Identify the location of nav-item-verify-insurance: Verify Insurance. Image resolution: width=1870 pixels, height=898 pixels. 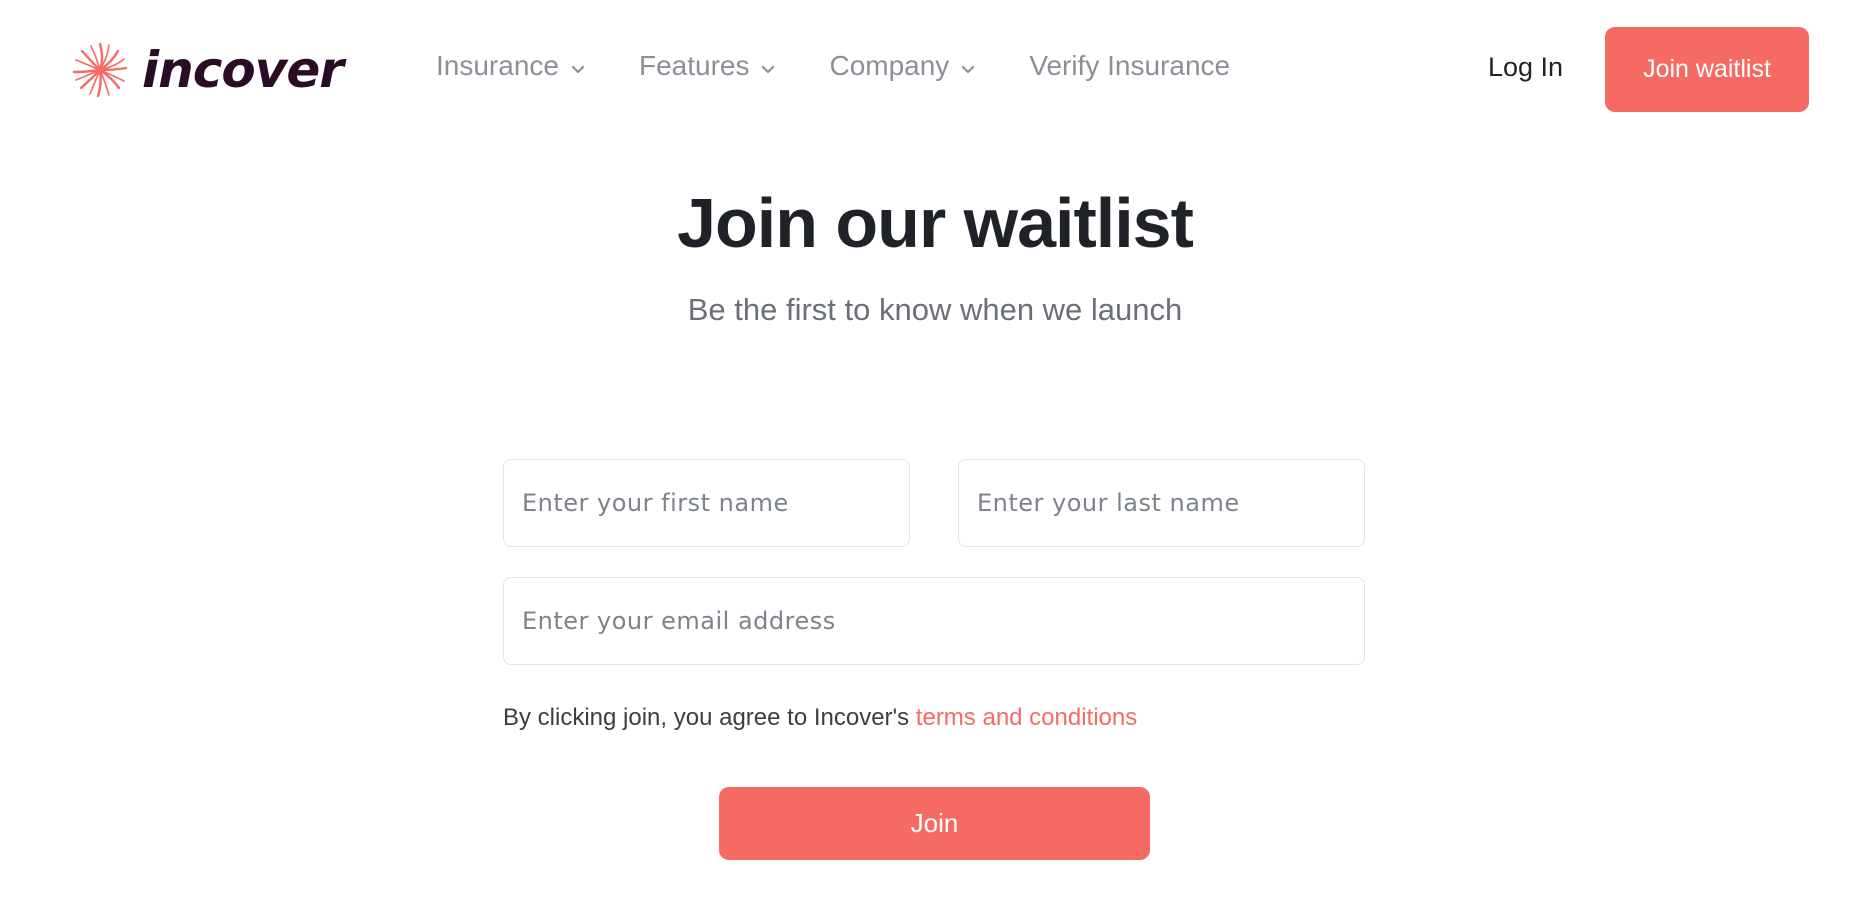
(1129, 66).